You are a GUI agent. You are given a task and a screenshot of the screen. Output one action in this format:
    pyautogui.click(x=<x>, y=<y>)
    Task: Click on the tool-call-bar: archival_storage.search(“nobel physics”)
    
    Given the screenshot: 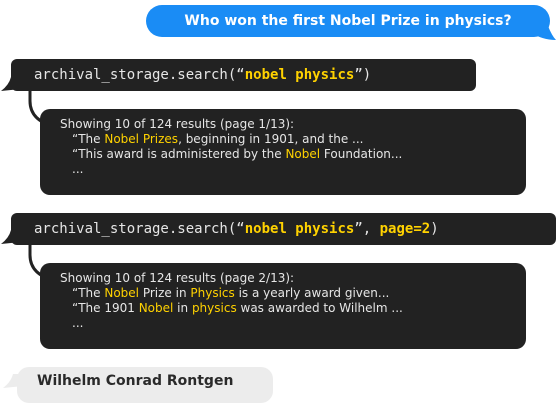 What is the action you would take?
    pyautogui.click(x=243, y=75)
    